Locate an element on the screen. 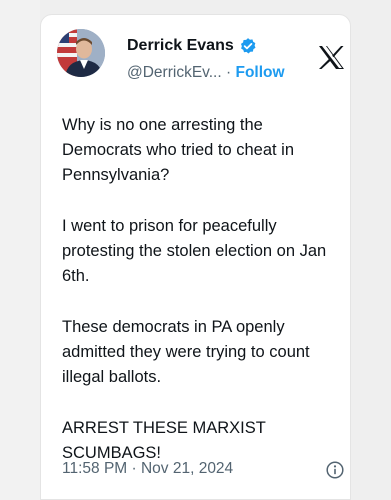 The image size is (391, 500). avatar is located at coordinates (81, 53).